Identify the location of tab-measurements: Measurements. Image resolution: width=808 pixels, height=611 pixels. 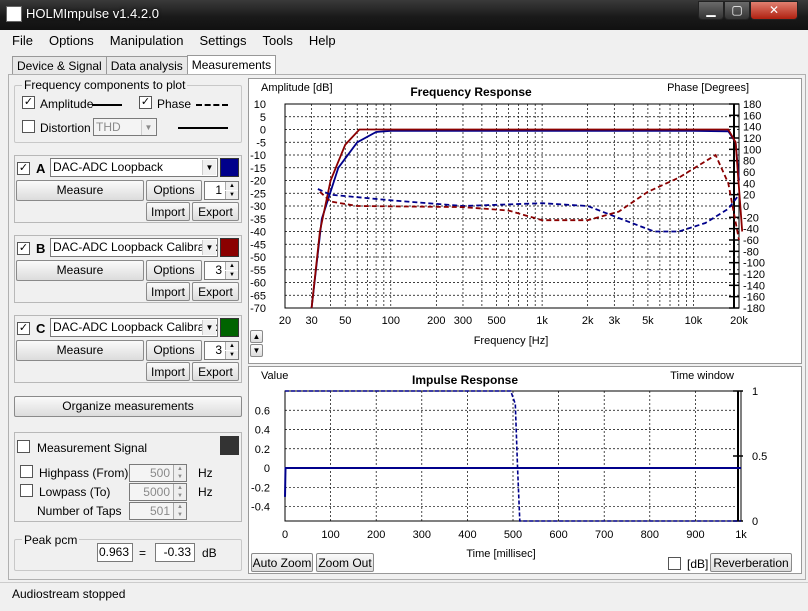
(231, 65).